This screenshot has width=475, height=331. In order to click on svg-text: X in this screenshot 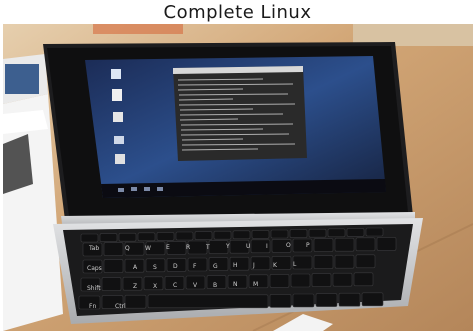, I will do `click(155, 286)`.